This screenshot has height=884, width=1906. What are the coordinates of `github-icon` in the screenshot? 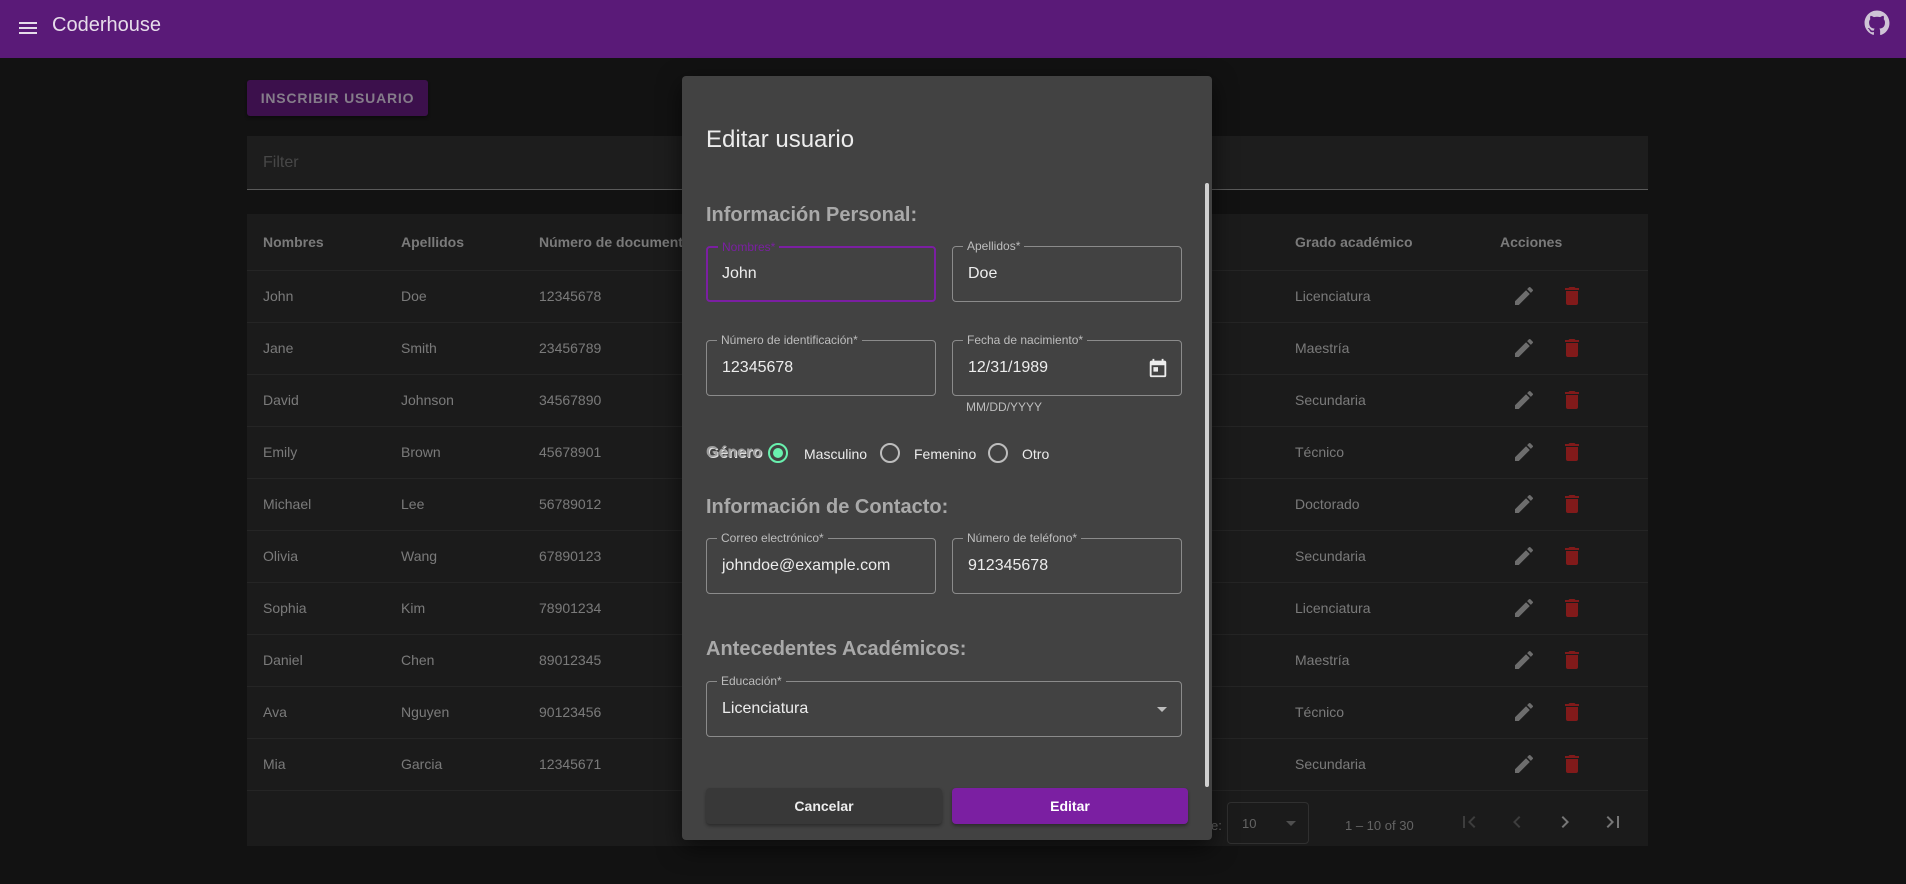 It's located at (1877, 23).